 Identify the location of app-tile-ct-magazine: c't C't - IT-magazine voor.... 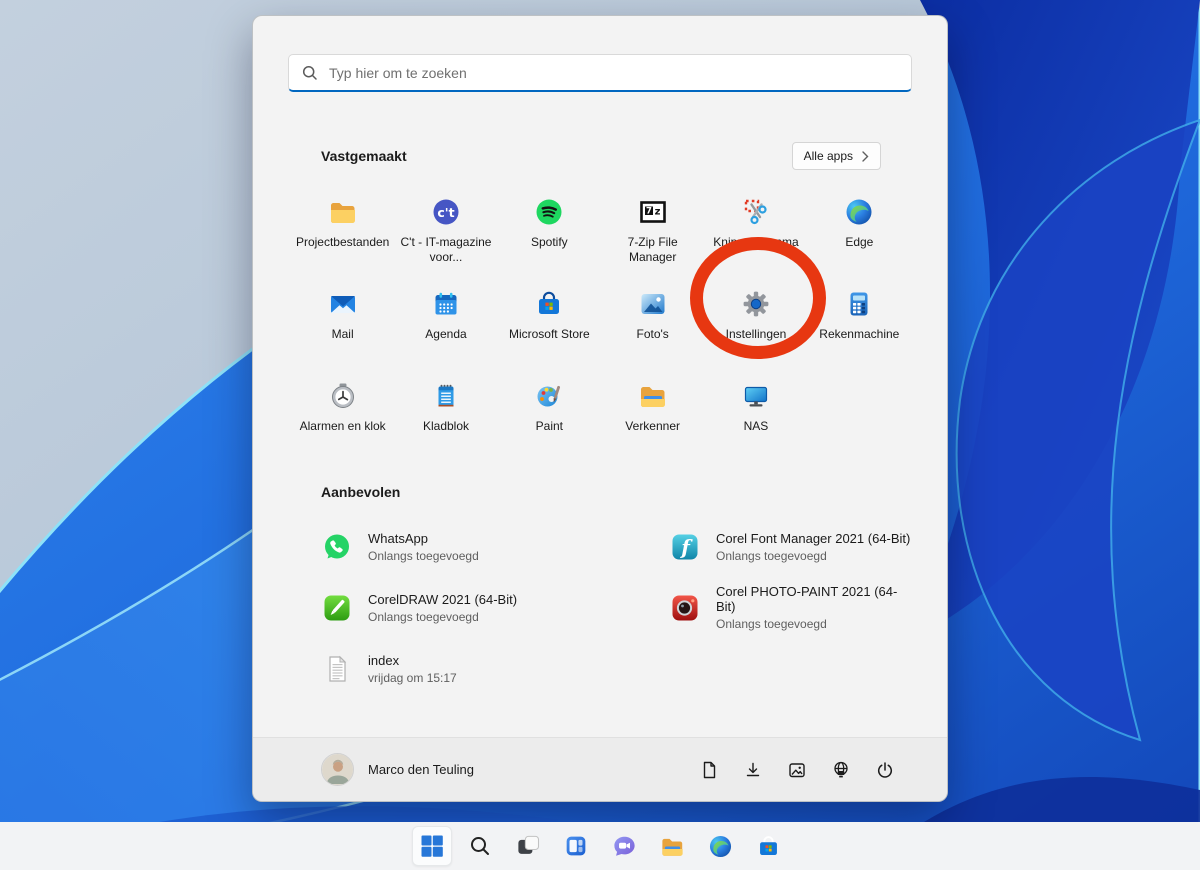
(445, 232).